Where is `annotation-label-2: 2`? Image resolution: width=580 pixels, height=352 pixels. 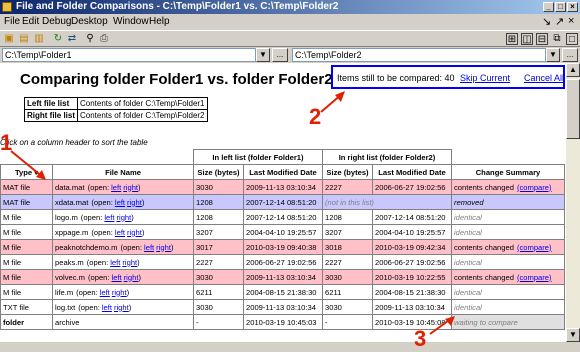
annotation-label-2: 2 is located at coordinates (315, 116).